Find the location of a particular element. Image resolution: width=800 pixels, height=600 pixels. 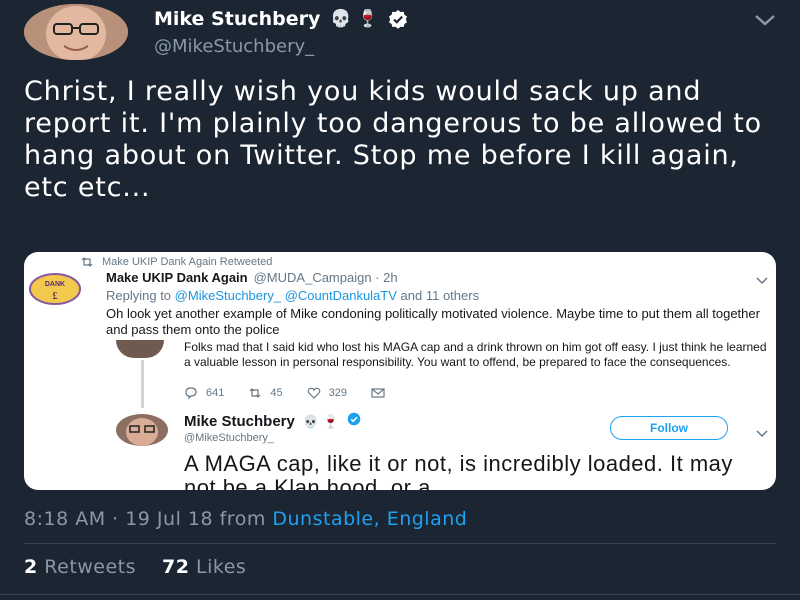

retweet-line-text: Make UKIP Dank Again Retweeted is located at coordinates (187, 262).